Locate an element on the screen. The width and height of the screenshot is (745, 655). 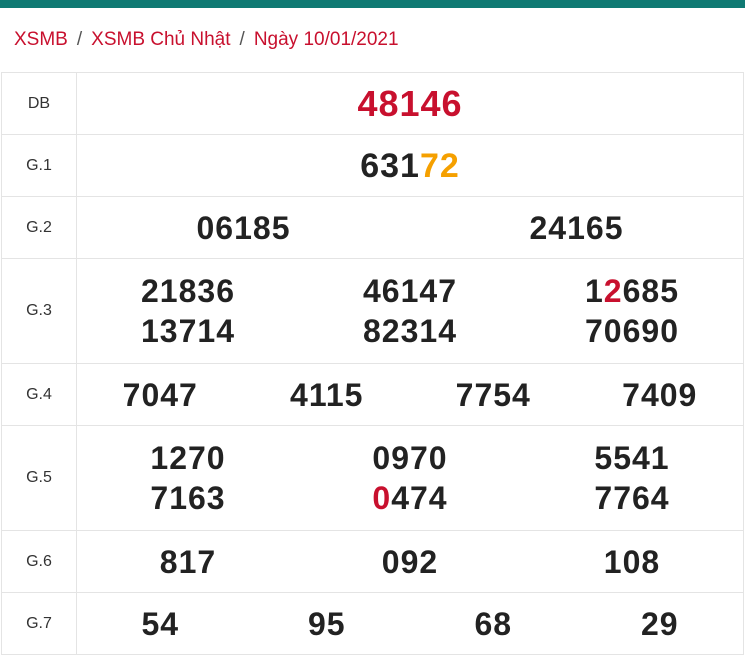
prize-numbers: 54 95 68 29 is located at coordinates (410, 623).